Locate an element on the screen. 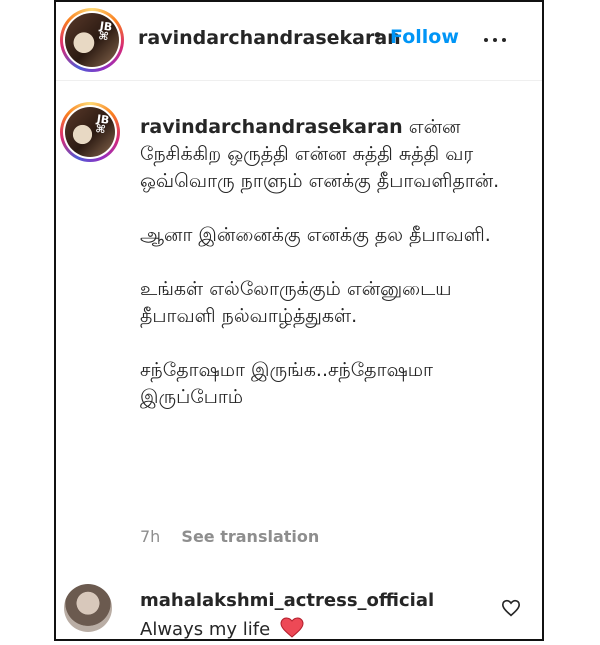 The height and width of the screenshot is (645, 600). comment-text: Always my life is located at coordinates (205, 629).